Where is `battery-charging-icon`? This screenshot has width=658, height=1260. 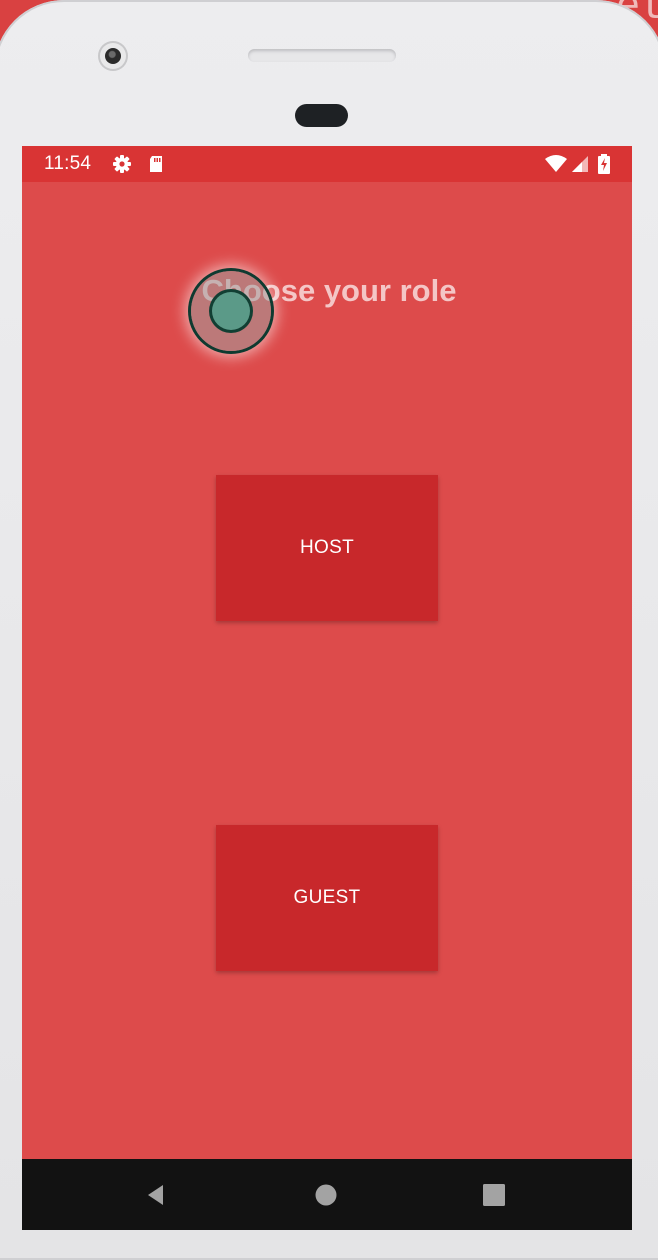
battery-charging-icon is located at coordinates (604, 164).